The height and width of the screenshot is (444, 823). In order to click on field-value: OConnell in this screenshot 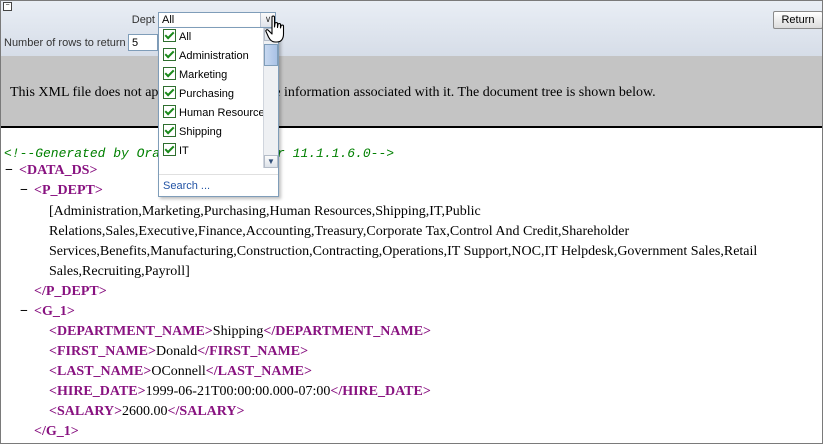, I will do `click(178, 371)`.